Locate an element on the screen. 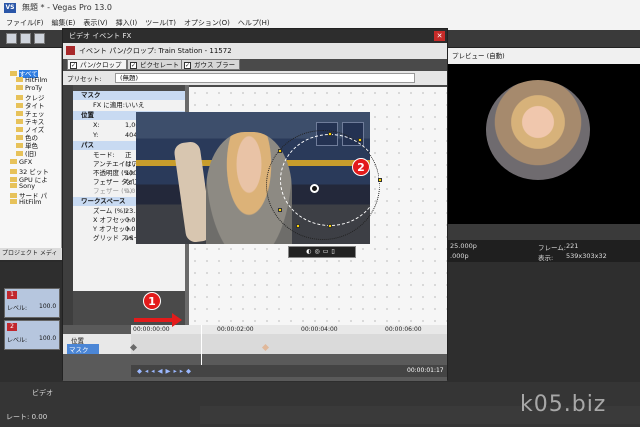 This screenshot has height=427, width=640. fx-icon-column is located at coordinates (68, 205).